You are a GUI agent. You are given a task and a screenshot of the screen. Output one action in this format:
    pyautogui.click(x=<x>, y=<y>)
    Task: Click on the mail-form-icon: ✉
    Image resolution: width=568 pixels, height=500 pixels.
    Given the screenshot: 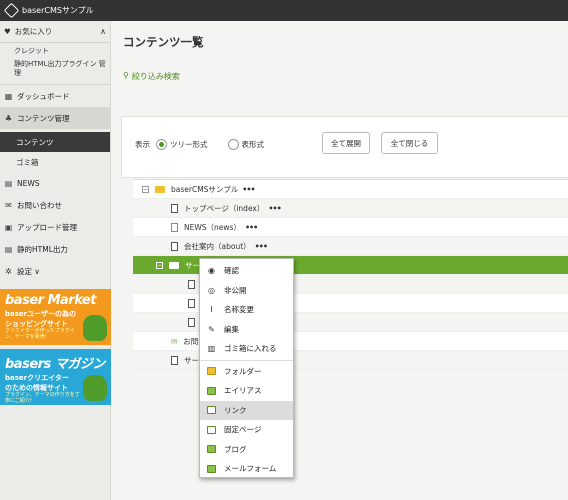 What is the action you would take?
    pyautogui.click(x=174, y=341)
    